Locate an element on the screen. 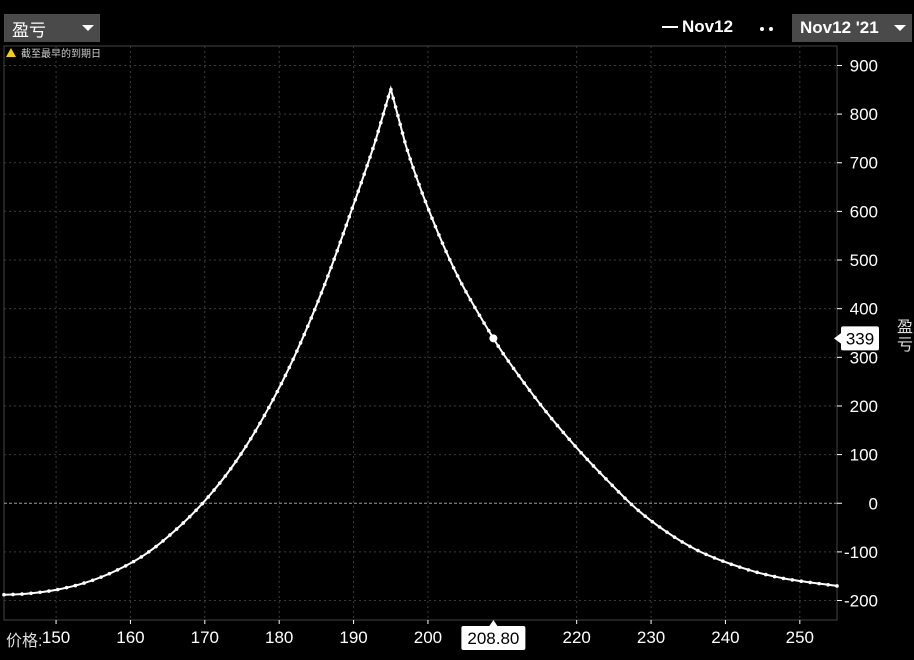 This screenshot has height=660, width=914. y-tick-label: 600 is located at coordinates (864, 211).